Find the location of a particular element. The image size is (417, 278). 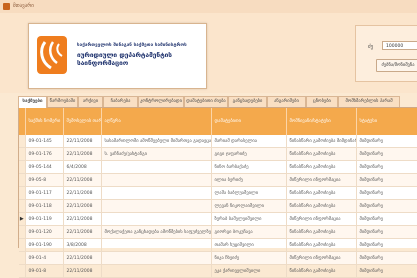

cell-extra: ლევან ნიკოლაიშვილი is located at coordinates (249, 206).